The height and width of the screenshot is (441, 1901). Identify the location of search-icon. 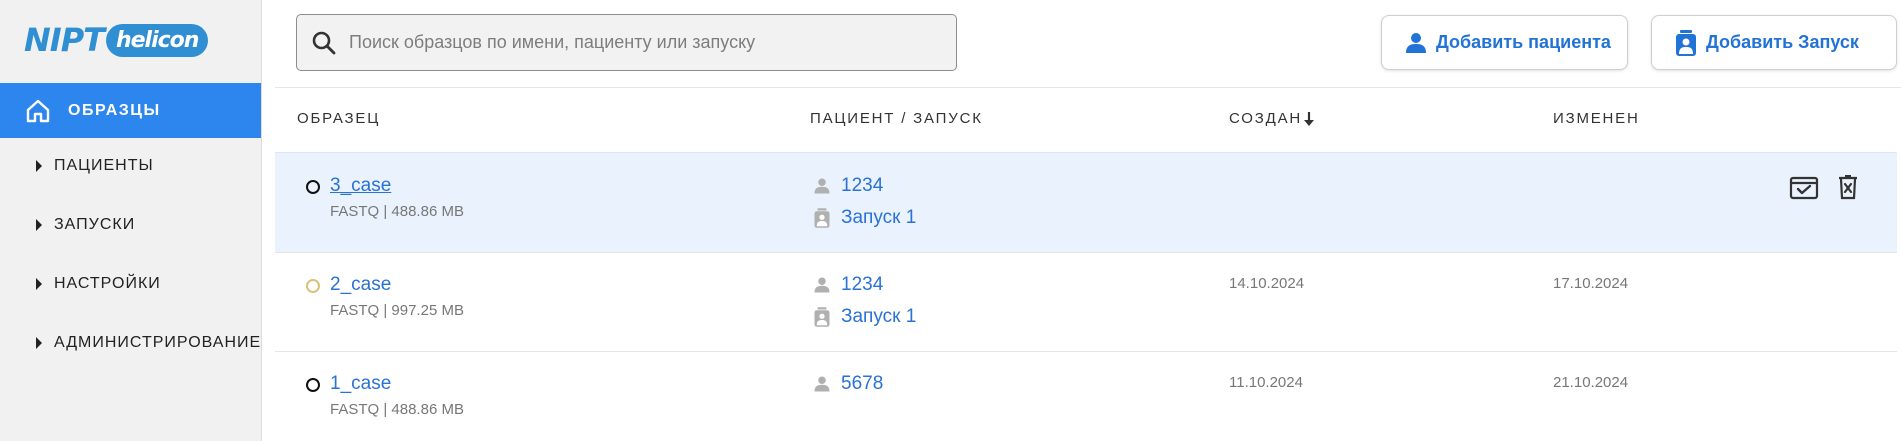
(324, 43).